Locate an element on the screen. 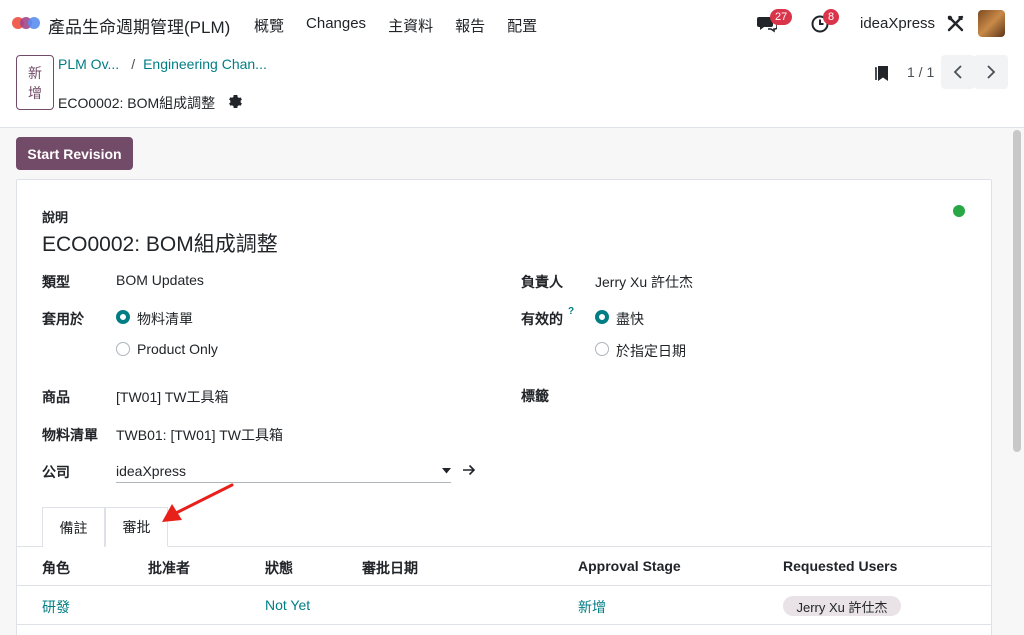 Image resolution: width=1024 pixels, height=635 pixels. gear-icon is located at coordinates (235, 101).